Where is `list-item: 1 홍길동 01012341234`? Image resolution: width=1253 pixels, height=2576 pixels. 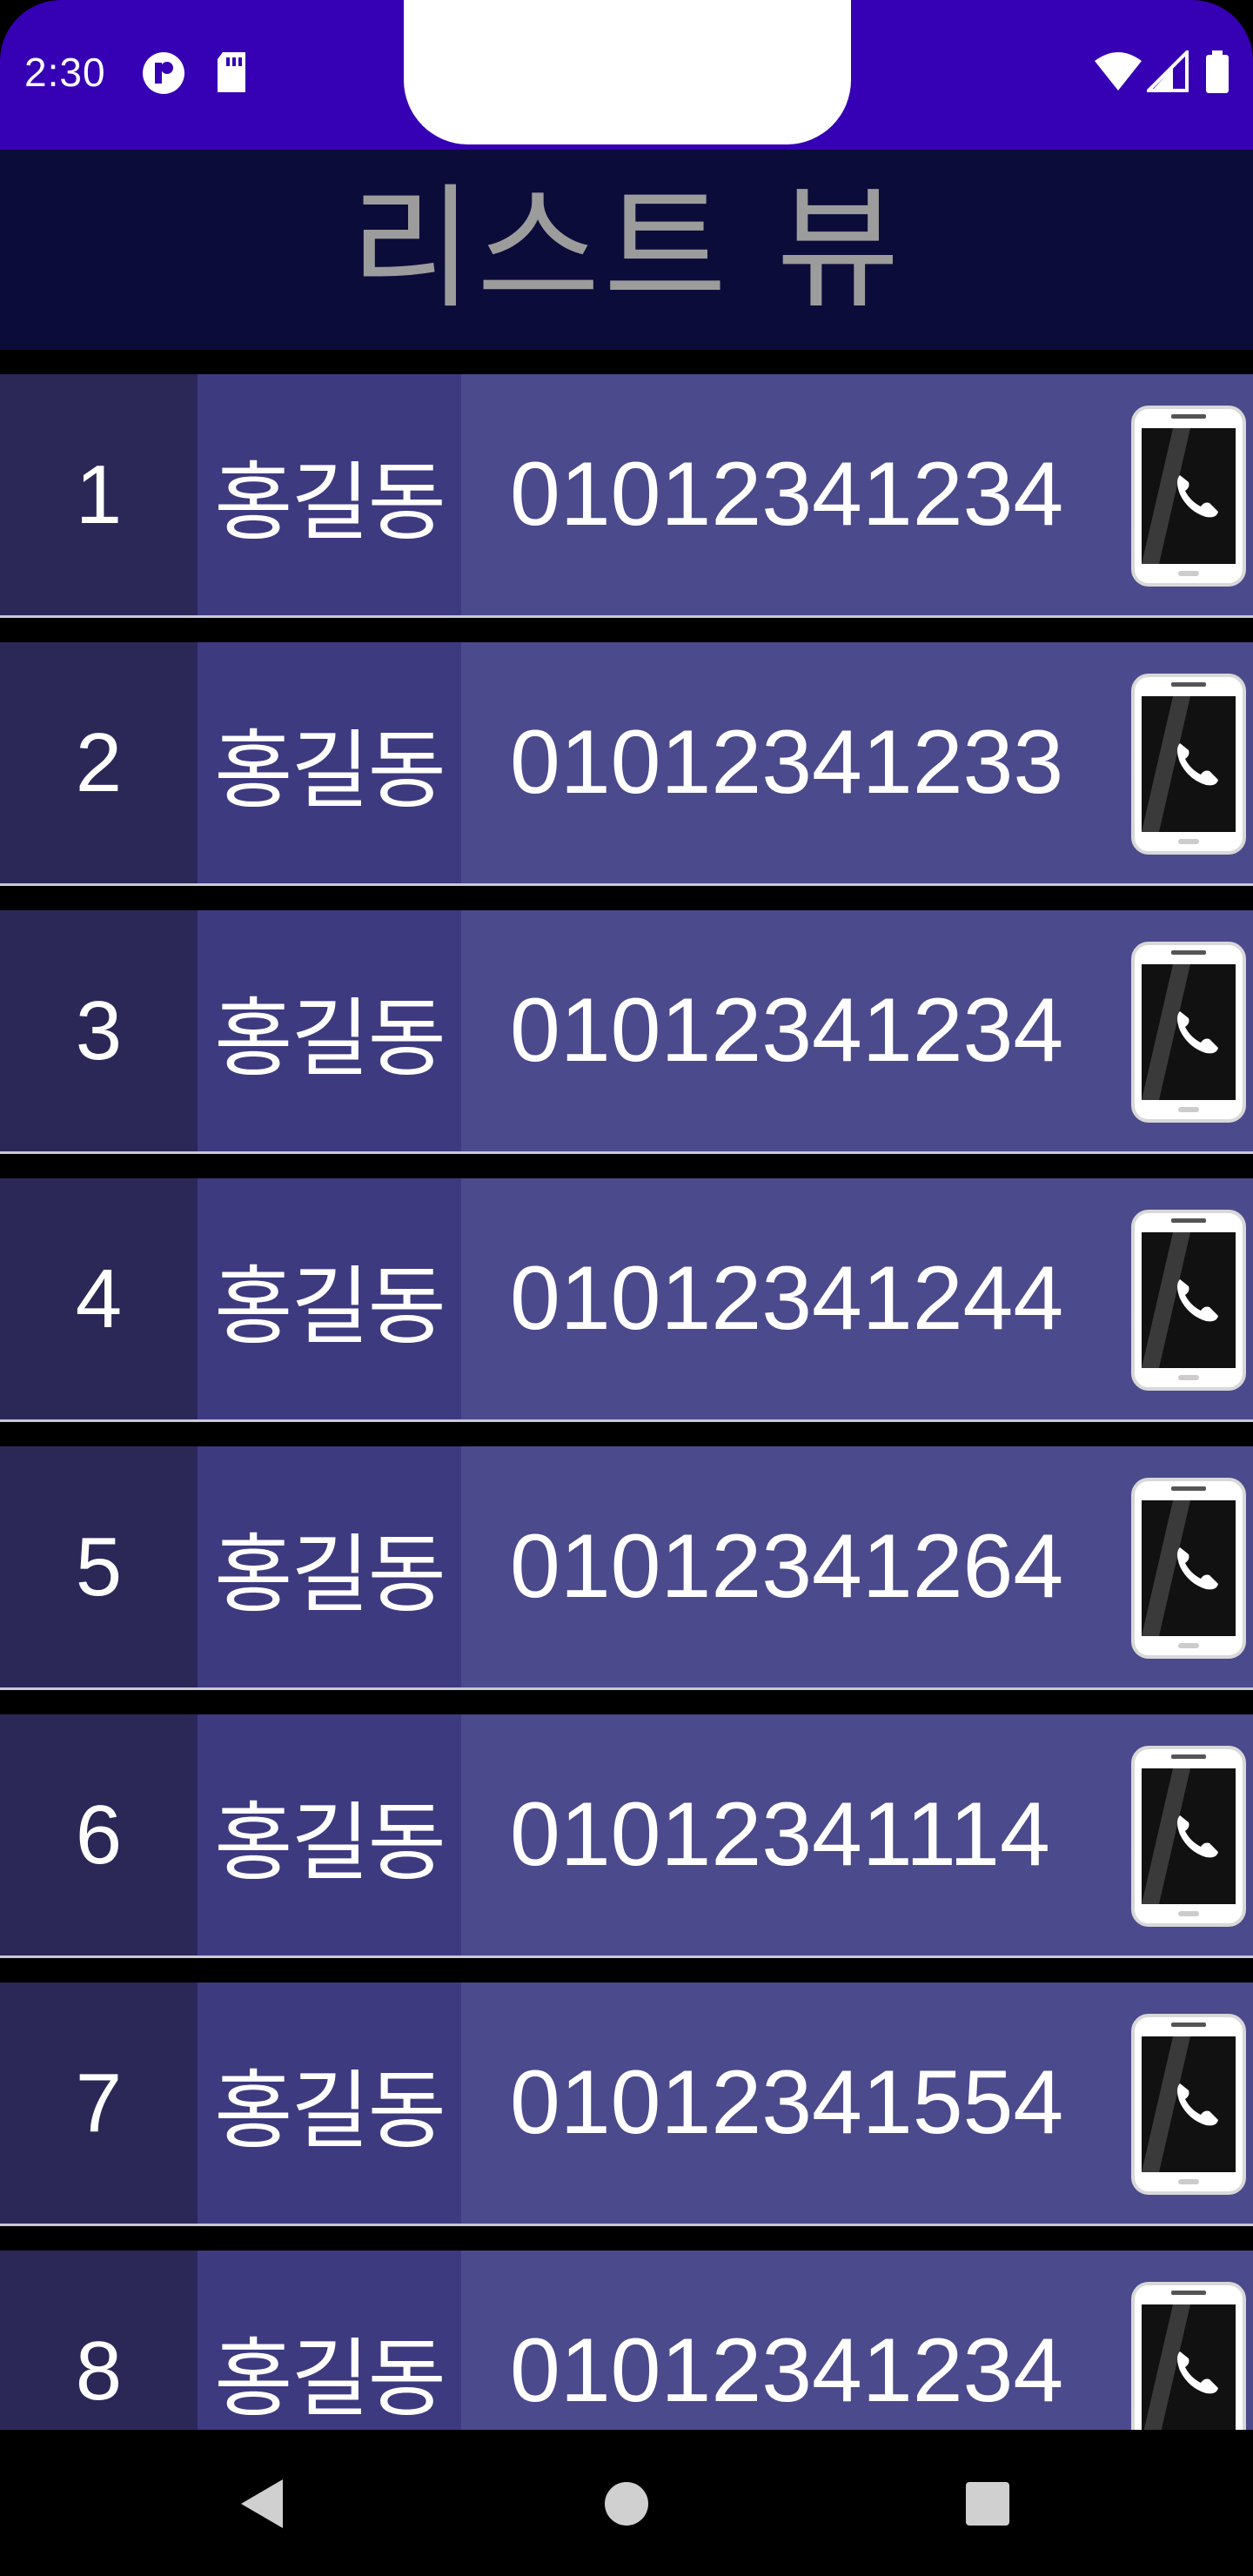
list-item: 1 홍길동 01012341234 is located at coordinates (626, 496).